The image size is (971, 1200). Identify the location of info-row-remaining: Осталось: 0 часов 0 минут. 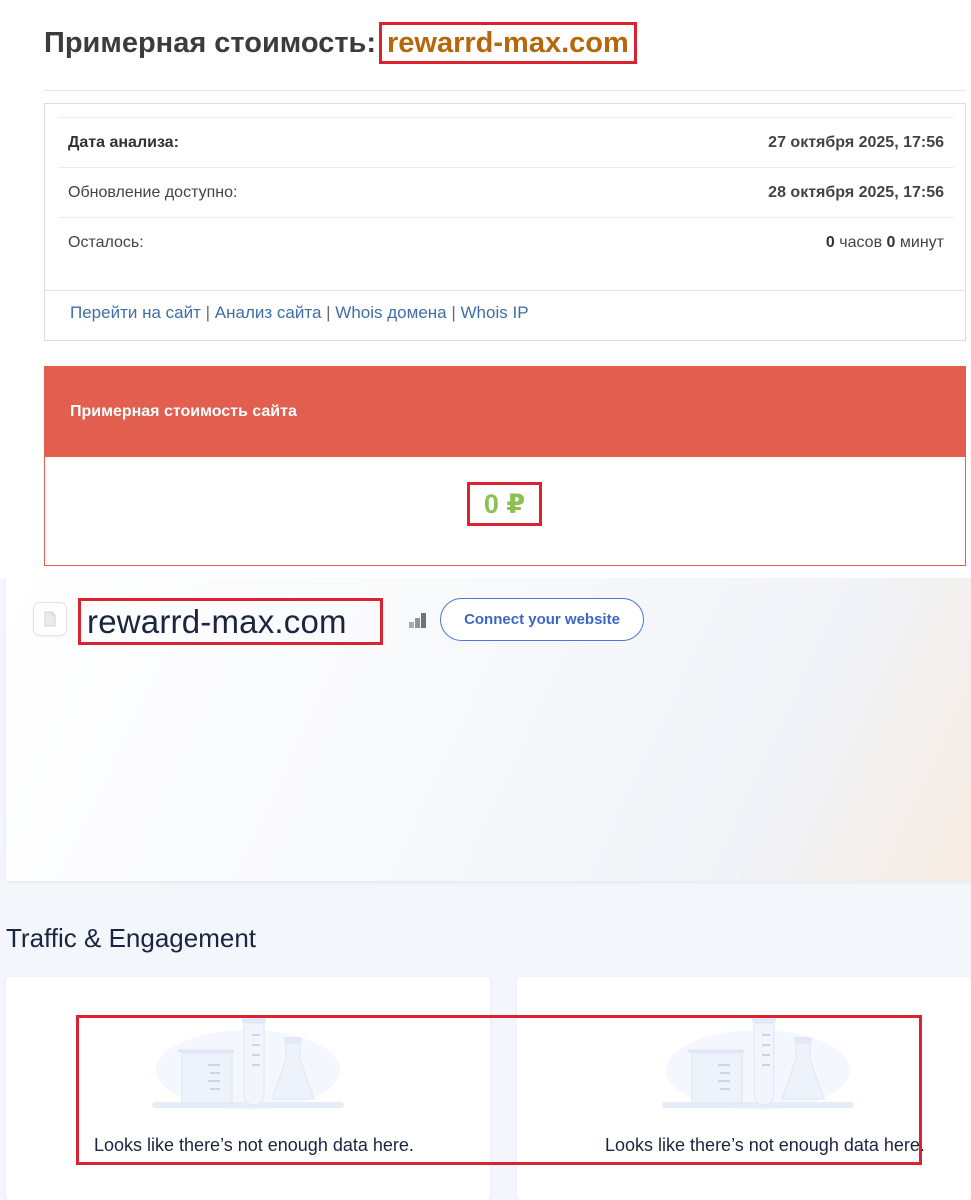
(506, 242).